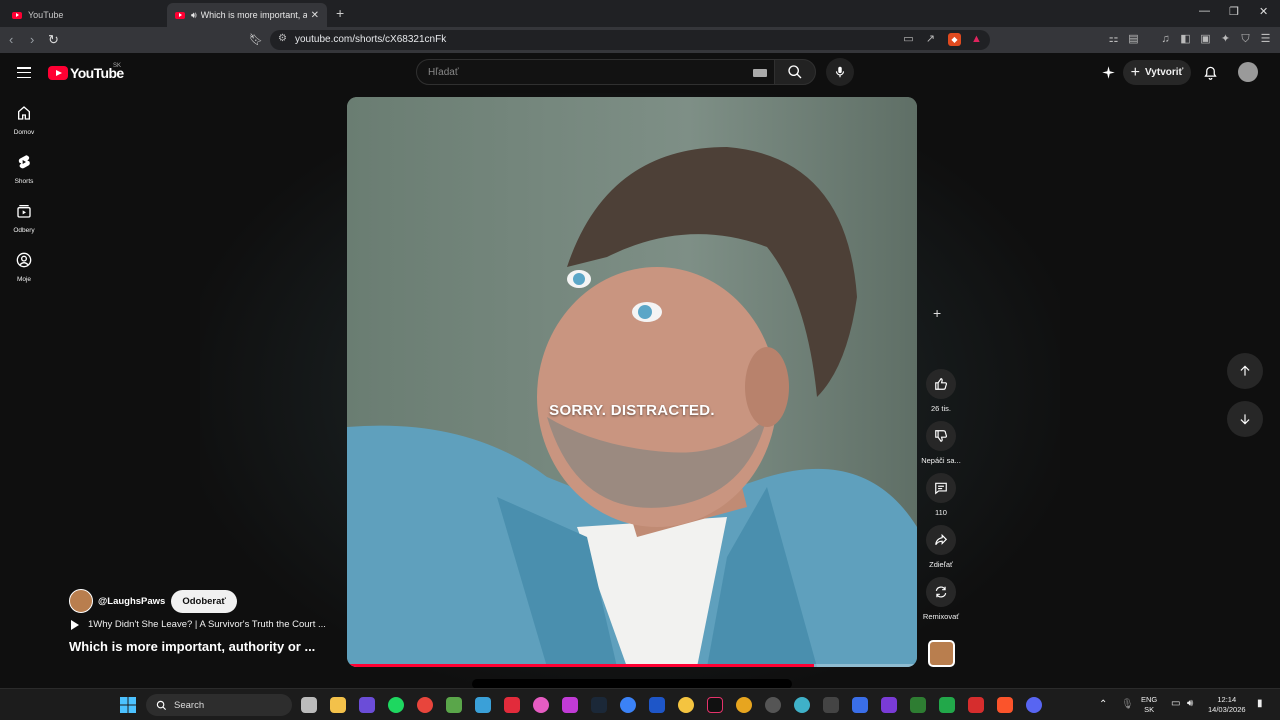  Describe the element at coordinates (1175, 704) in the screenshot. I see `network-icon: ▭` at that location.